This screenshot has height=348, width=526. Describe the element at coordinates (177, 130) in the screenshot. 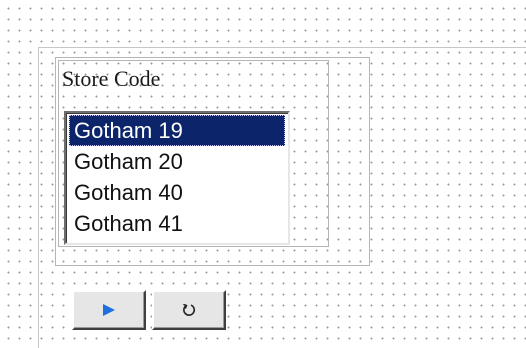

I see `list-item: Gotham 19` at that location.